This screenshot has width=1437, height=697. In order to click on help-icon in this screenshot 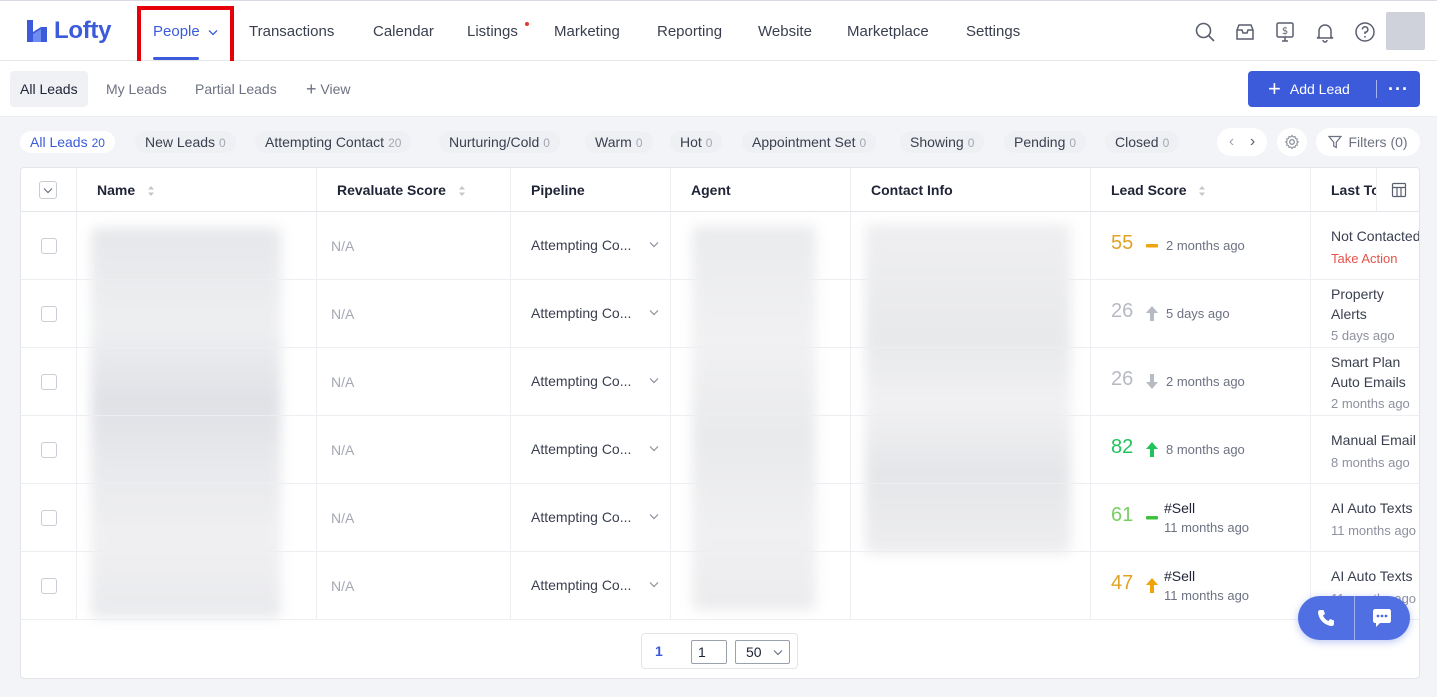, I will do `click(1365, 32)`.